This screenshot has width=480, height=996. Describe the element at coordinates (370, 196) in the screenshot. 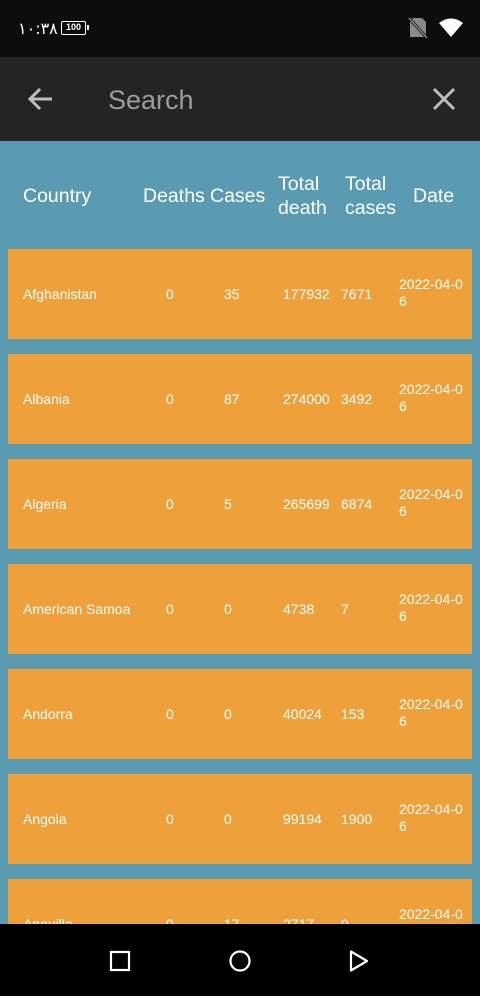

I see `header-total-cases: Total cases` at that location.